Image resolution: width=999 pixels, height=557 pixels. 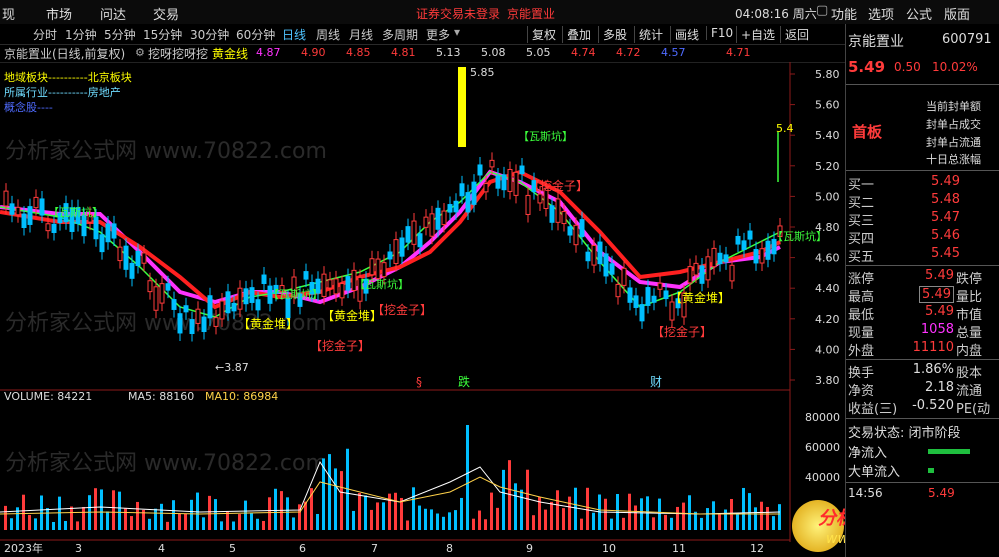 I want to click on industry-label: 所属行业----------房地产, so click(x=62, y=92).